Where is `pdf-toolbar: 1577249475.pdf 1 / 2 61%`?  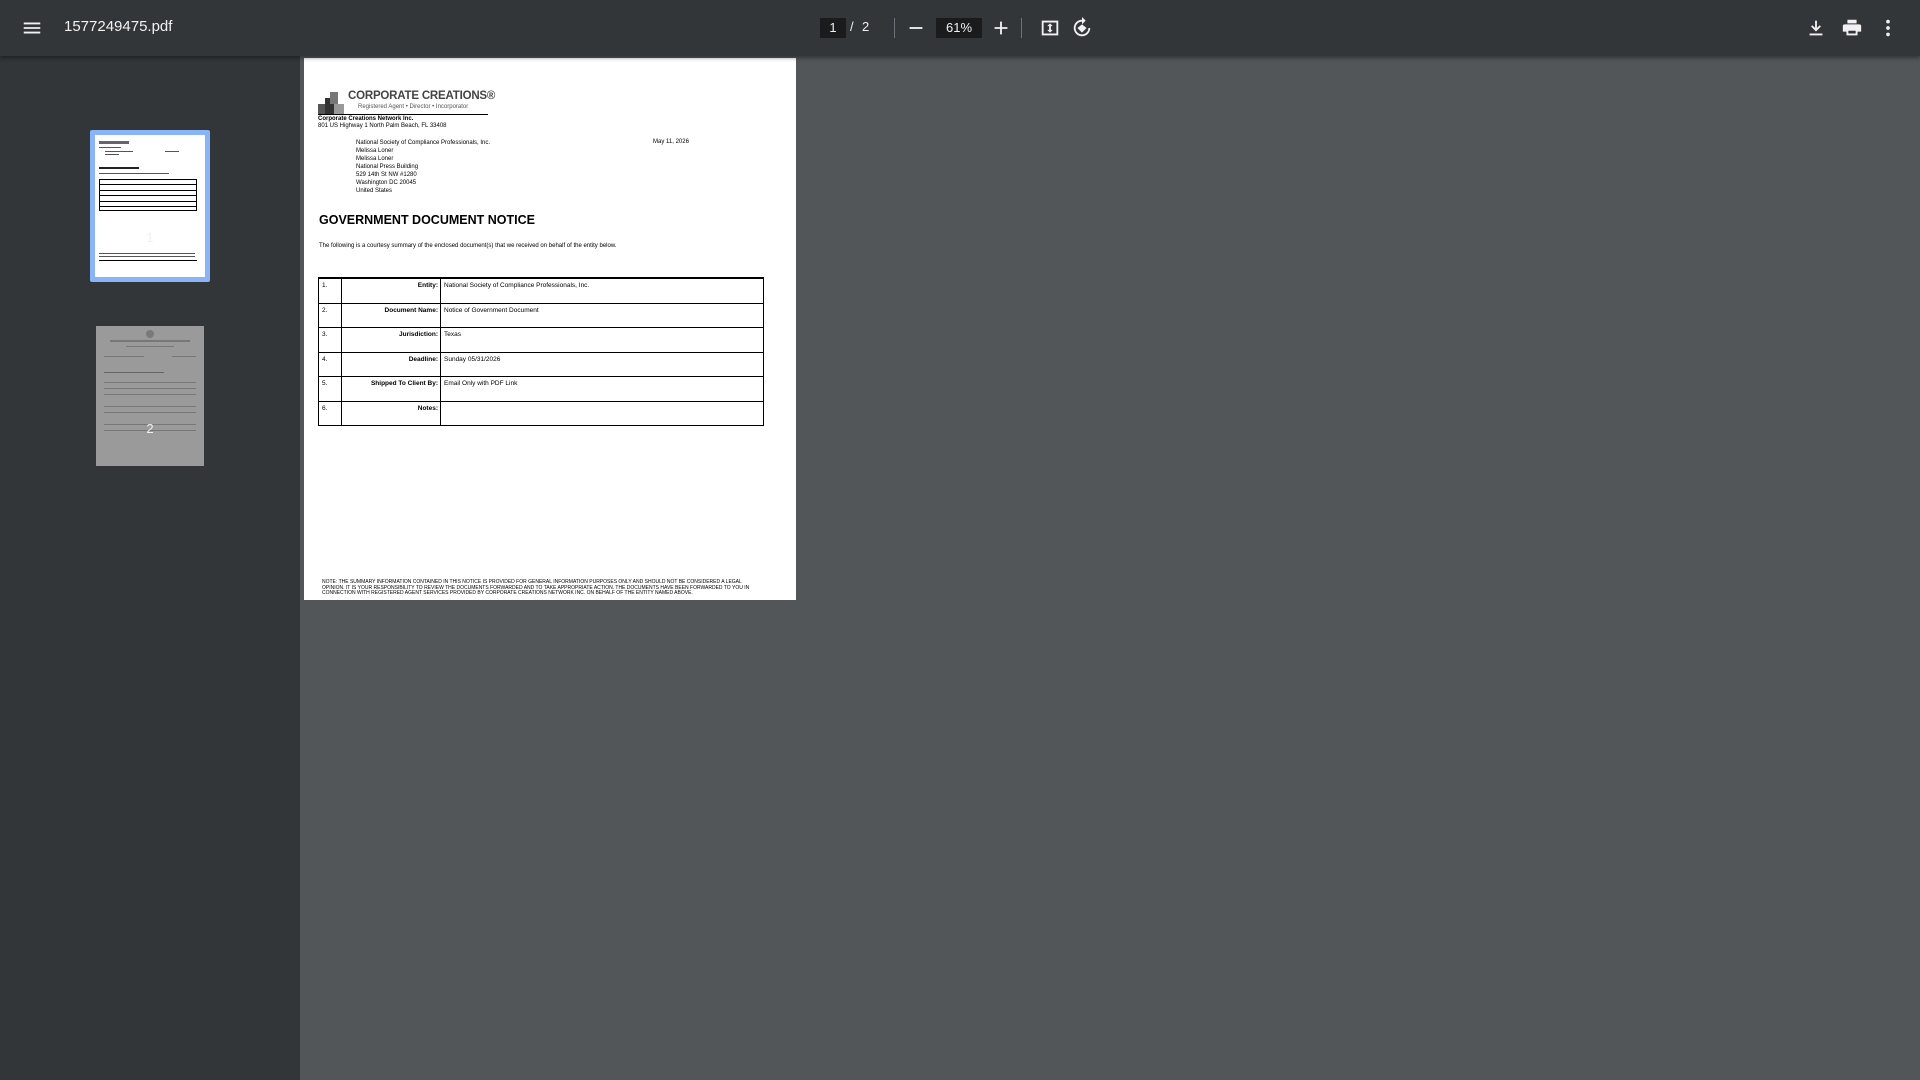
pdf-toolbar: 1577249475.pdf 1 / 2 61% is located at coordinates (960, 28).